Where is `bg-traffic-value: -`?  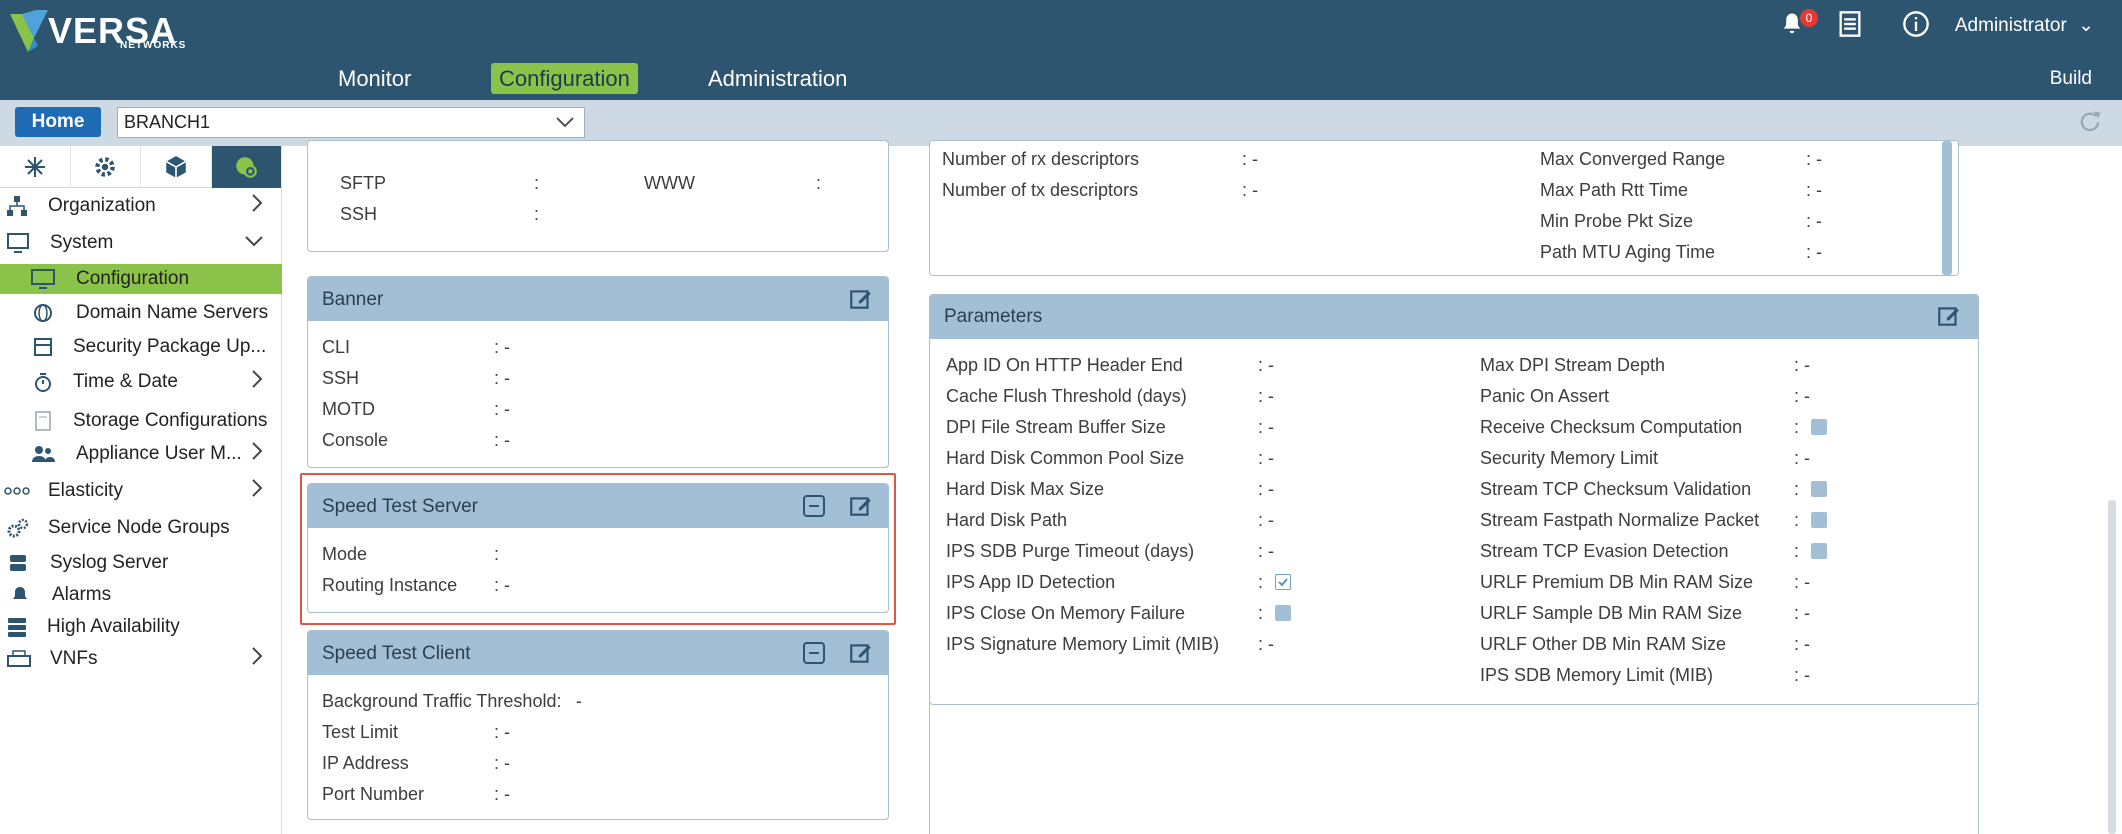 bg-traffic-value: - is located at coordinates (579, 701).